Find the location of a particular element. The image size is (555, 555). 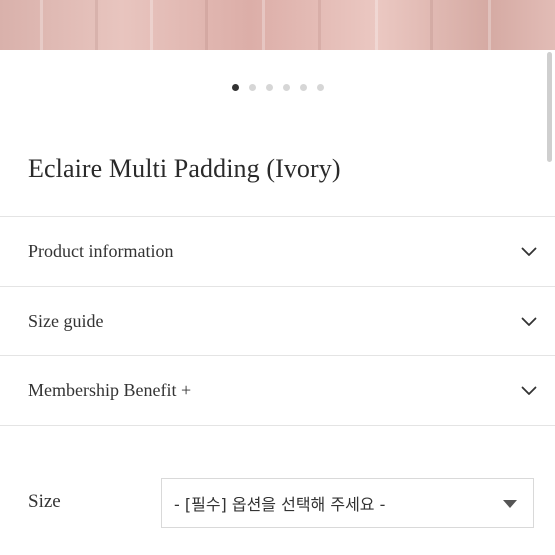

size-select: - [필수] 옵션을 선택해 주세요 - is located at coordinates (347, 503).